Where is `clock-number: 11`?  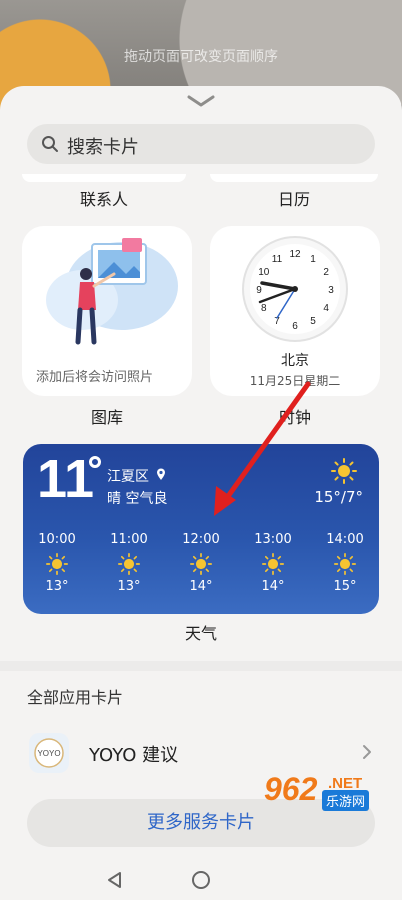 clock-number: 11 is located at coordinates (277, 259).